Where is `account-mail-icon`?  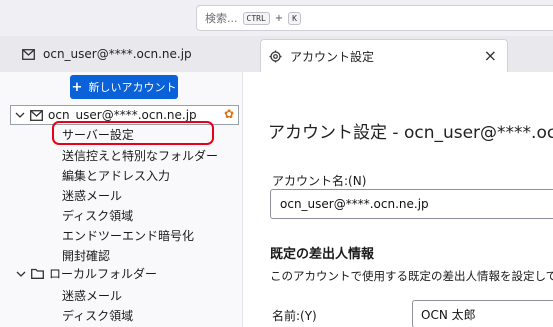 account-mail-icon is located at coordinates (36, 115).